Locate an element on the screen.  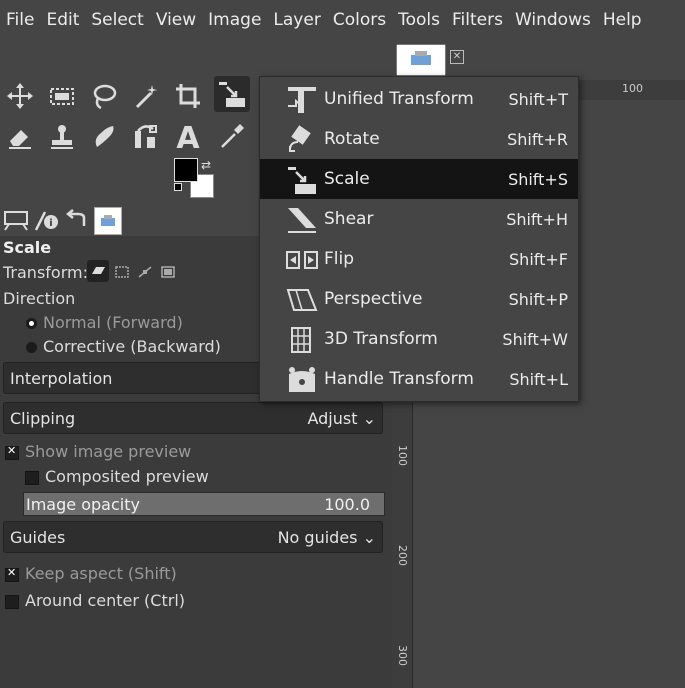
menu-item-label: Unified Transform is located at coordinates (399, 99).